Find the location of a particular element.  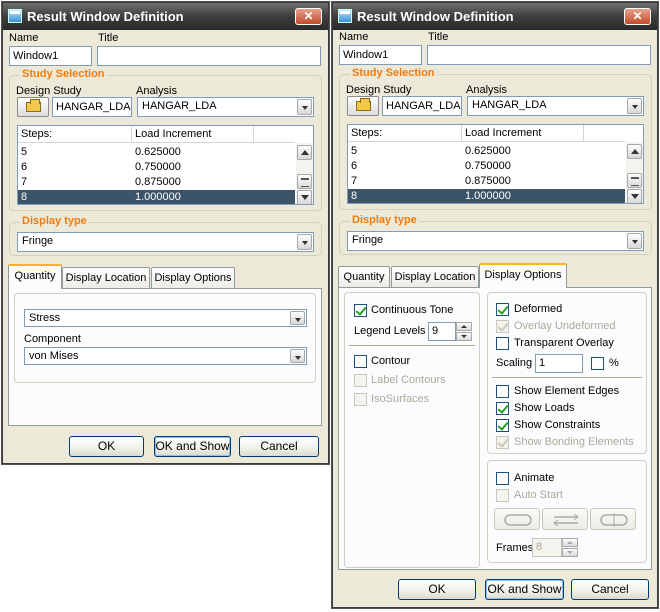

spin-down-icon is located at coordinates (570, 552).